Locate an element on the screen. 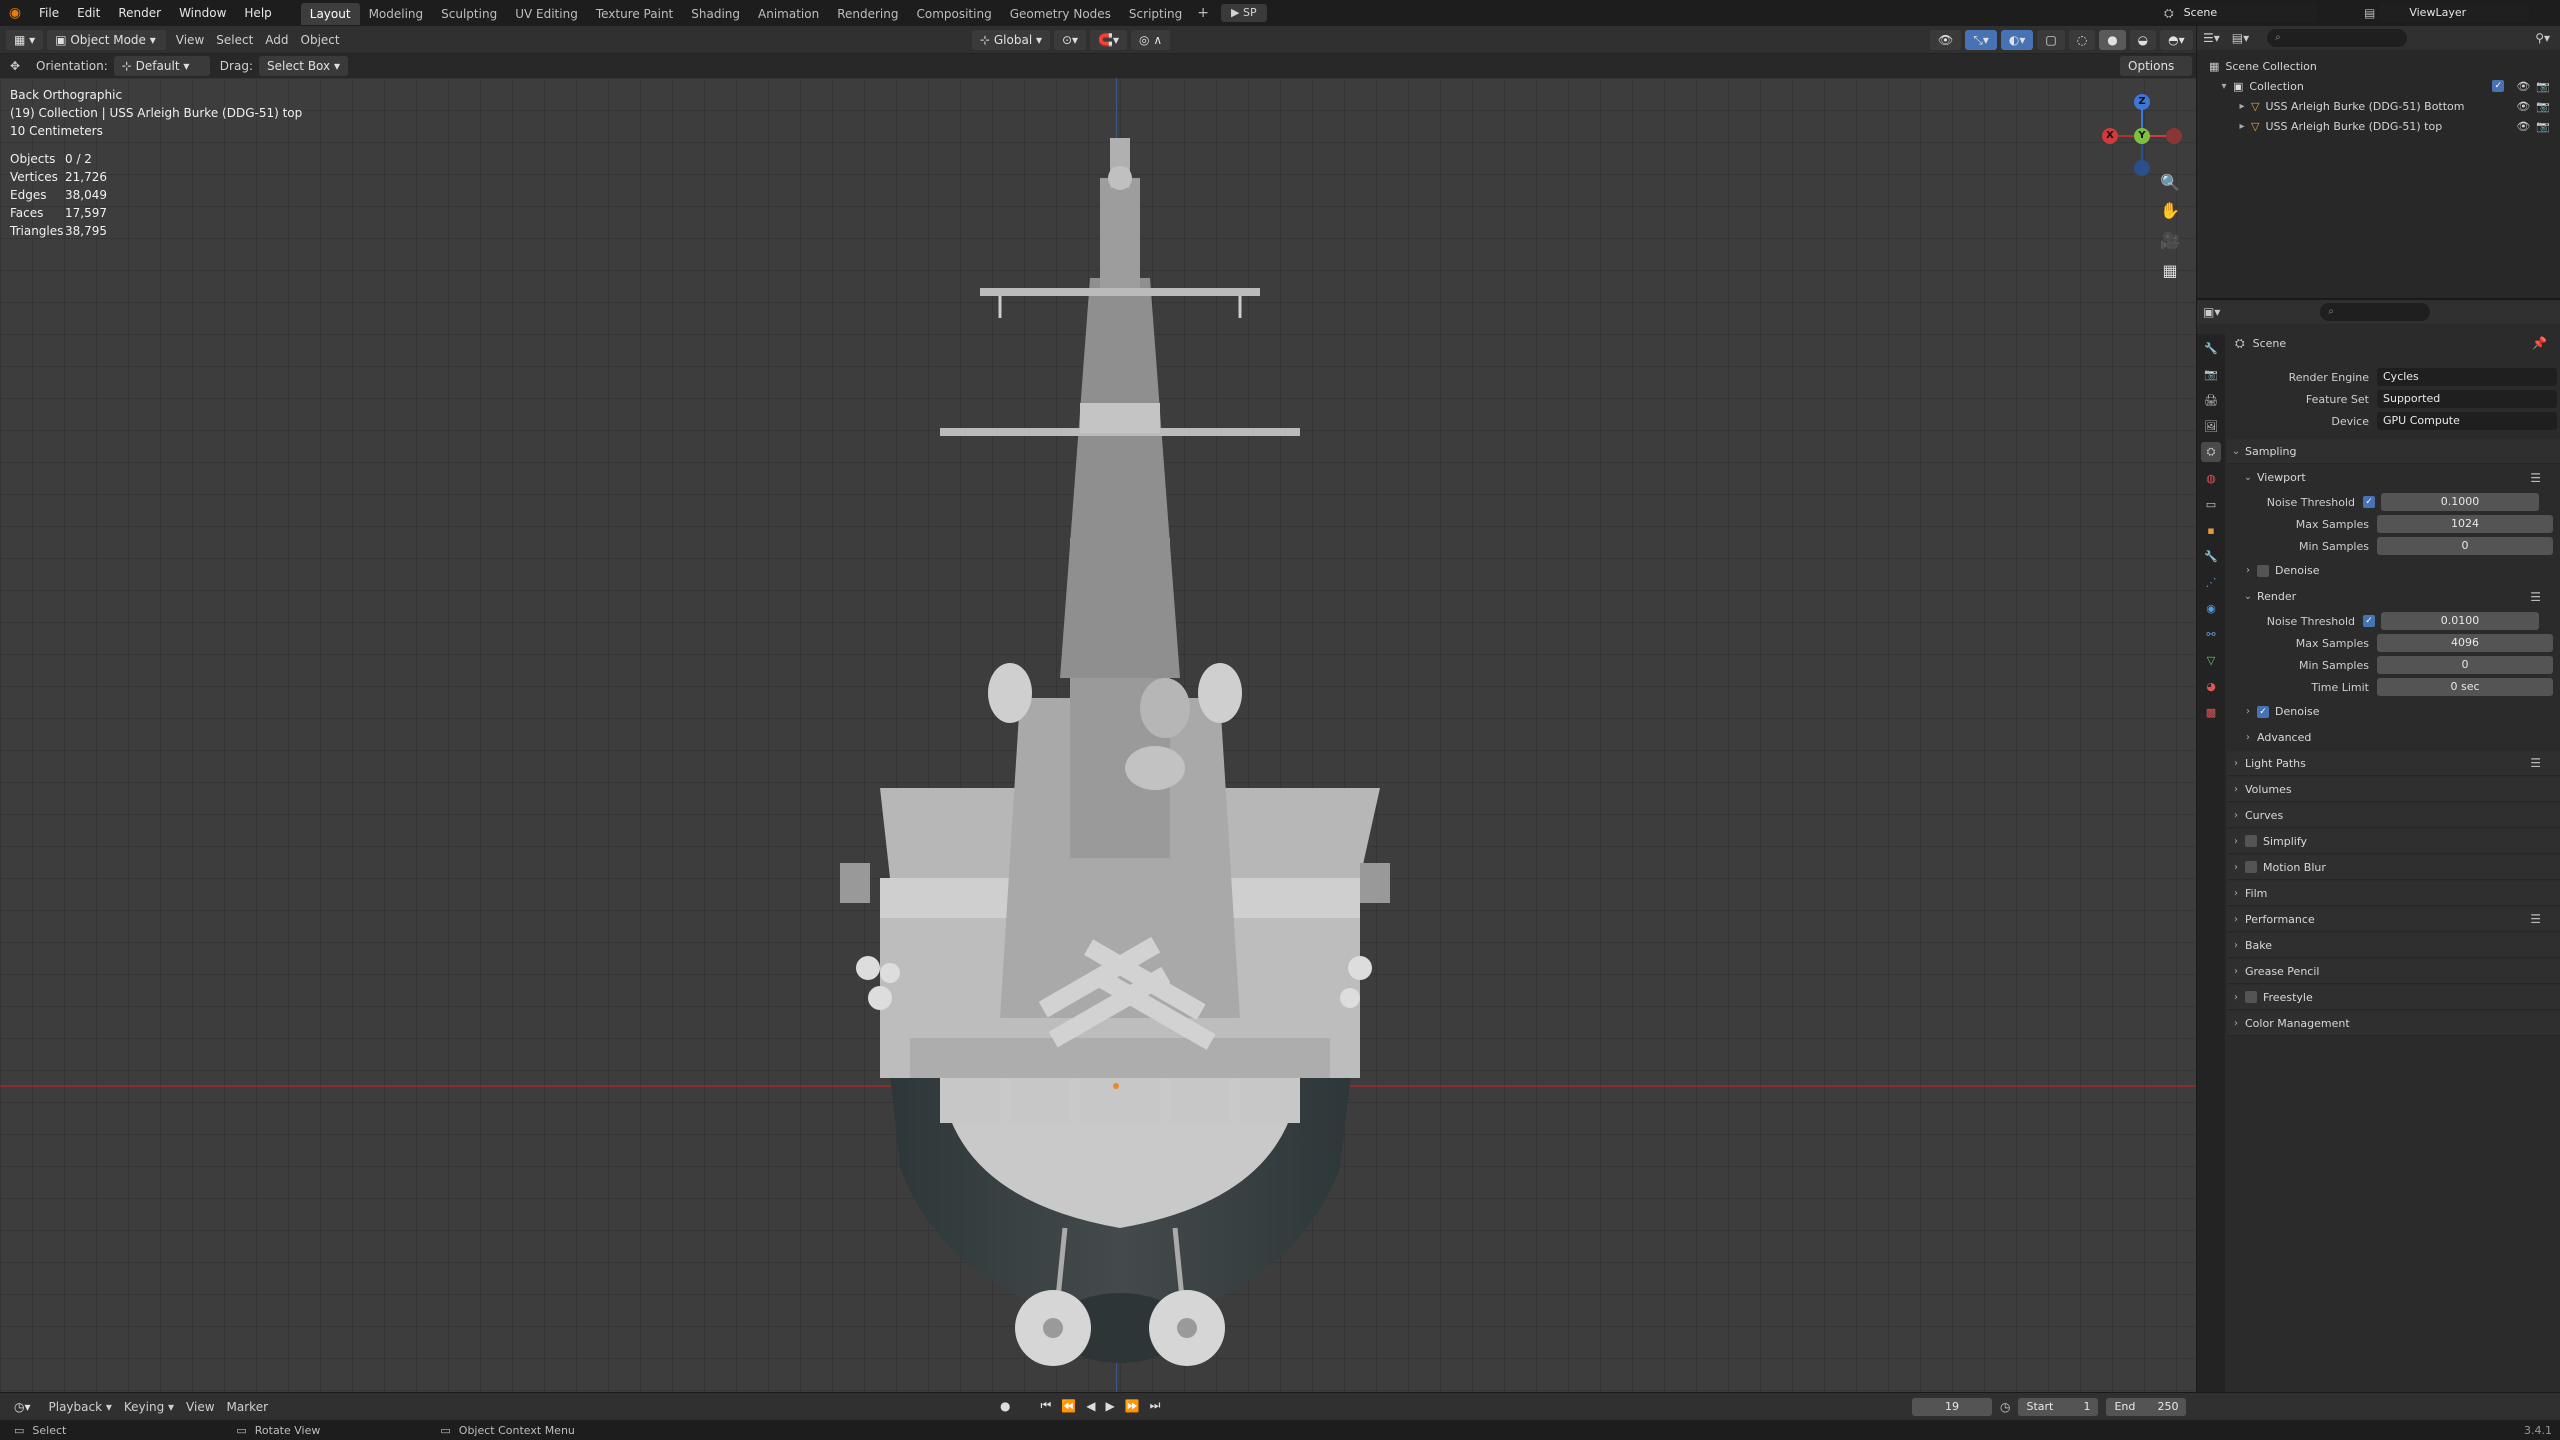 Image resolution: width=2560 pixels, height=1440 pixels. denoise-checkbox is located at coordinates (2263, 570).